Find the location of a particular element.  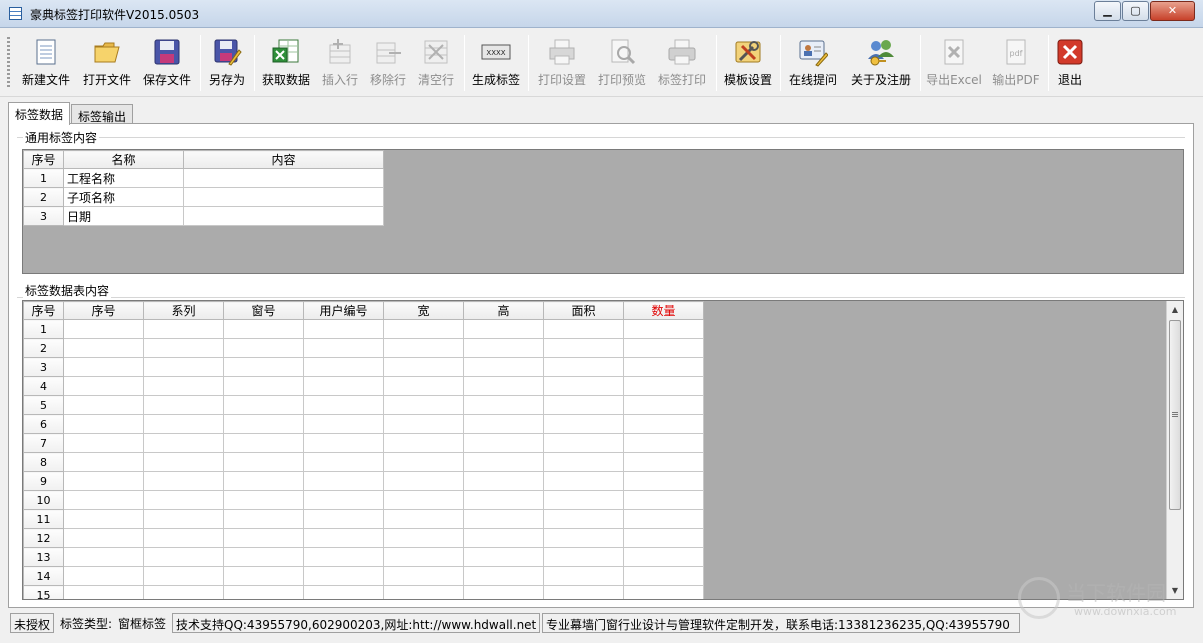

name-cell: 工程名称 is located at coordinates (123, 178).